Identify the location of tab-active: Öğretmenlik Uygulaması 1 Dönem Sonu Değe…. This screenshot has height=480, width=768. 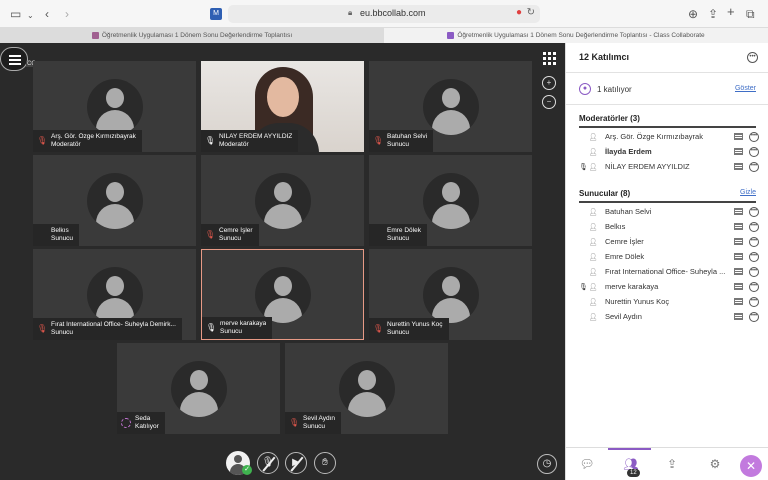
(192, 35).